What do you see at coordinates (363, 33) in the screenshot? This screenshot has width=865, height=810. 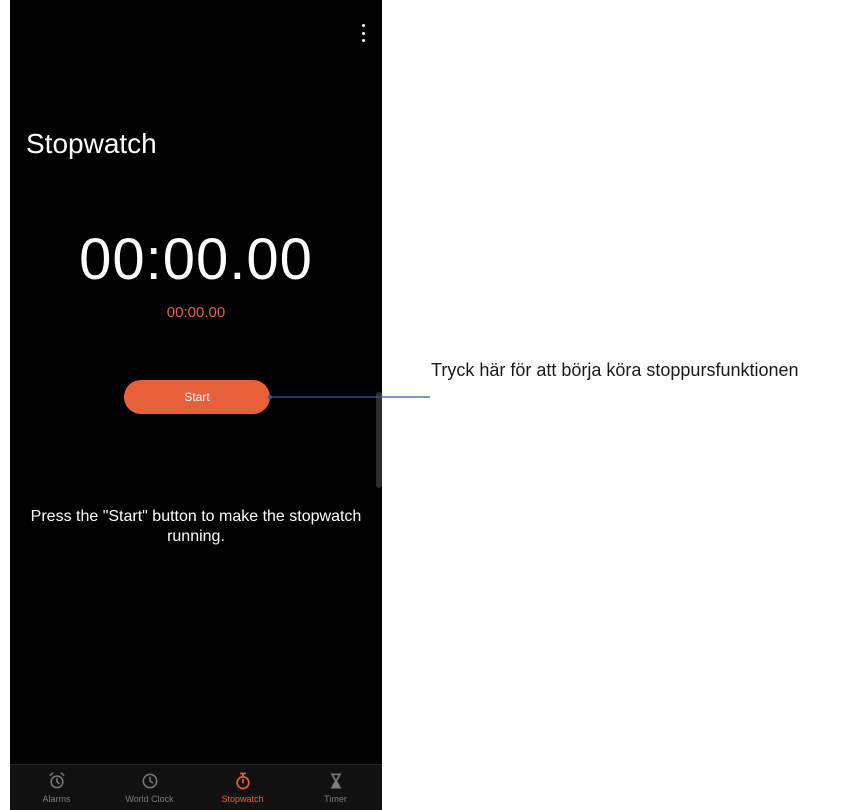 I see `more-options-icon` at bounding box center [363, 33].